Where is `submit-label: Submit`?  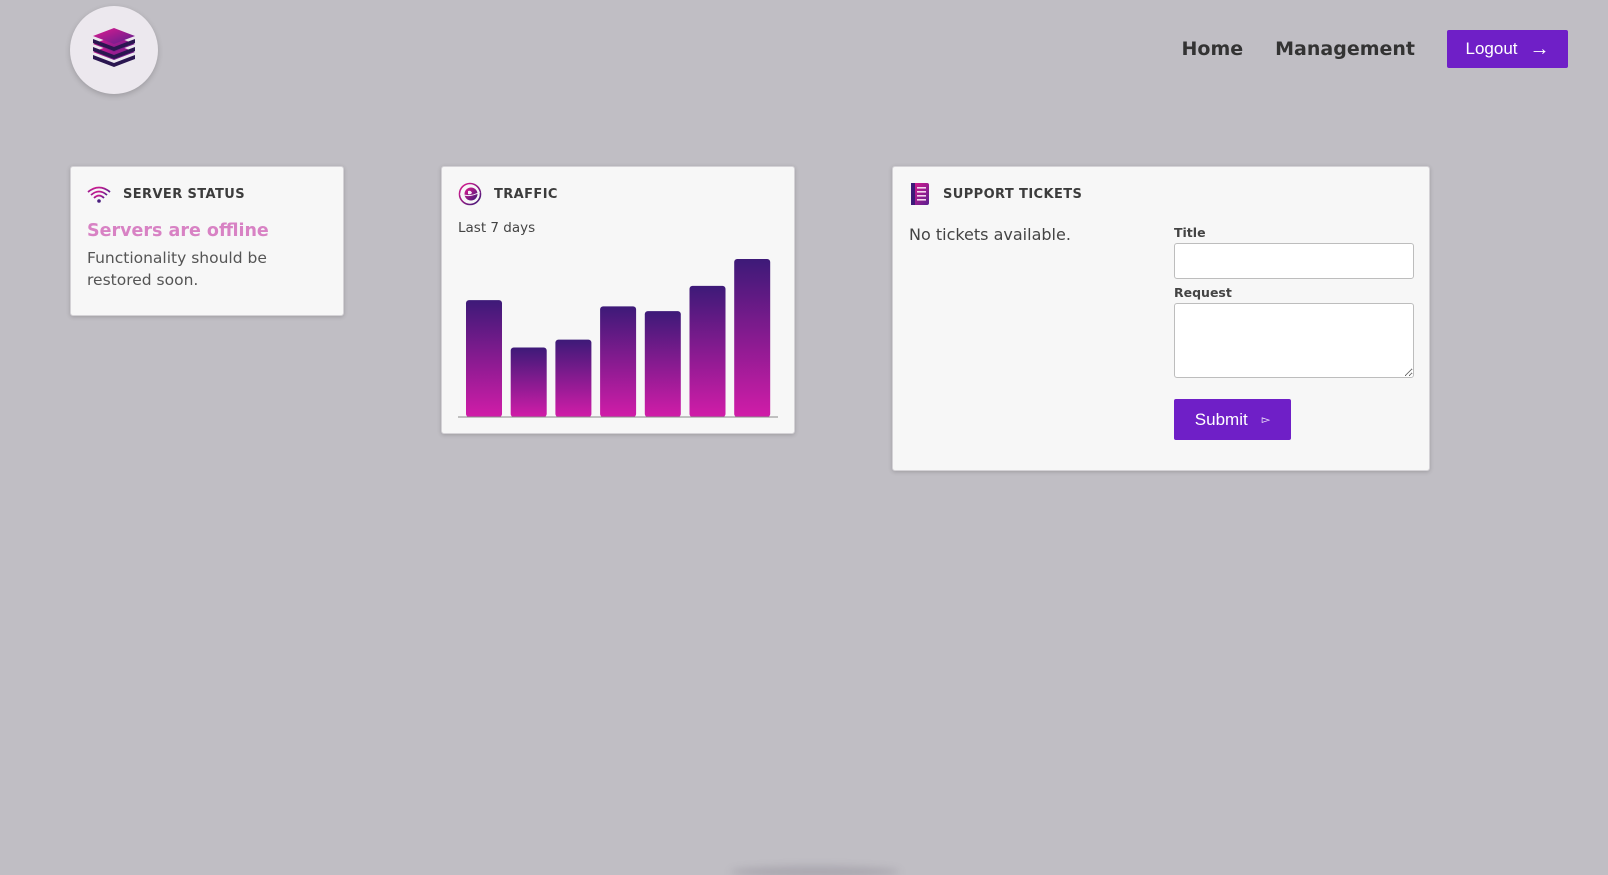
submit-label: Submit is located at coordinates (1221, 419).